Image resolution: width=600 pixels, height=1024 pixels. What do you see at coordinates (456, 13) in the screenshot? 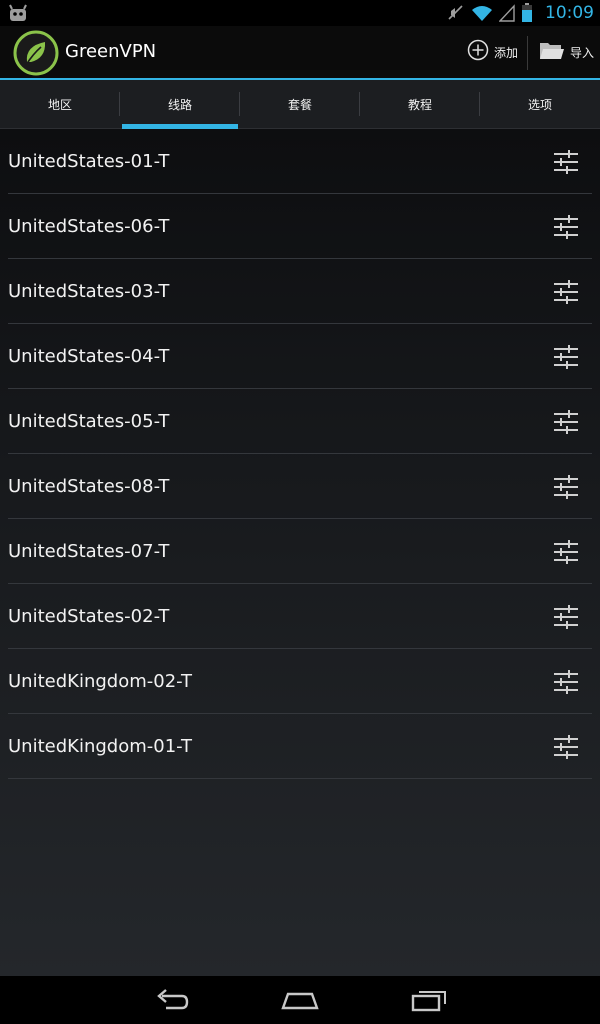
I see `mute-icon` at bounding box center [456, 13].